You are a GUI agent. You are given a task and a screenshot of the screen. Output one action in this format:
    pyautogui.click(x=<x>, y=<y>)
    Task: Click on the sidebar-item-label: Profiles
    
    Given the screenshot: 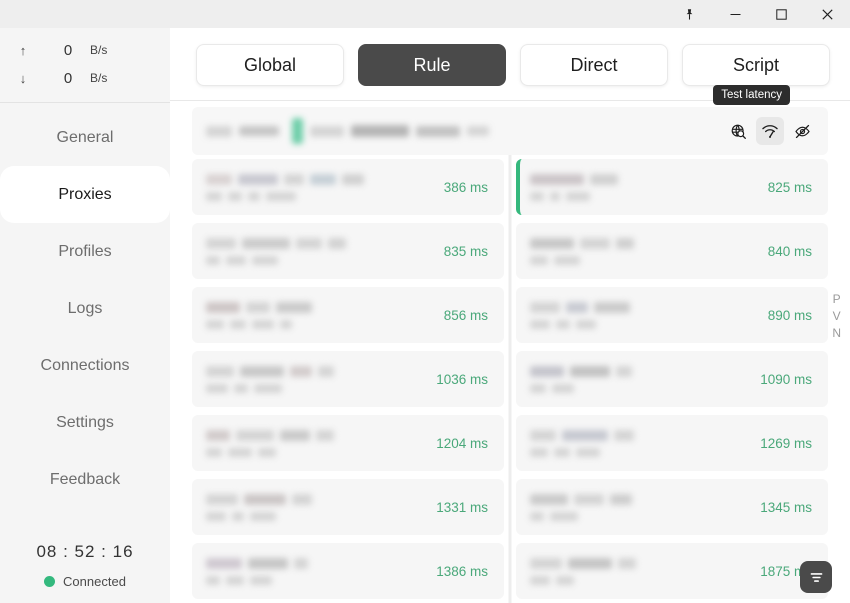 What is the action you would take?
    pyautogui.click(x=85, y=251)
    